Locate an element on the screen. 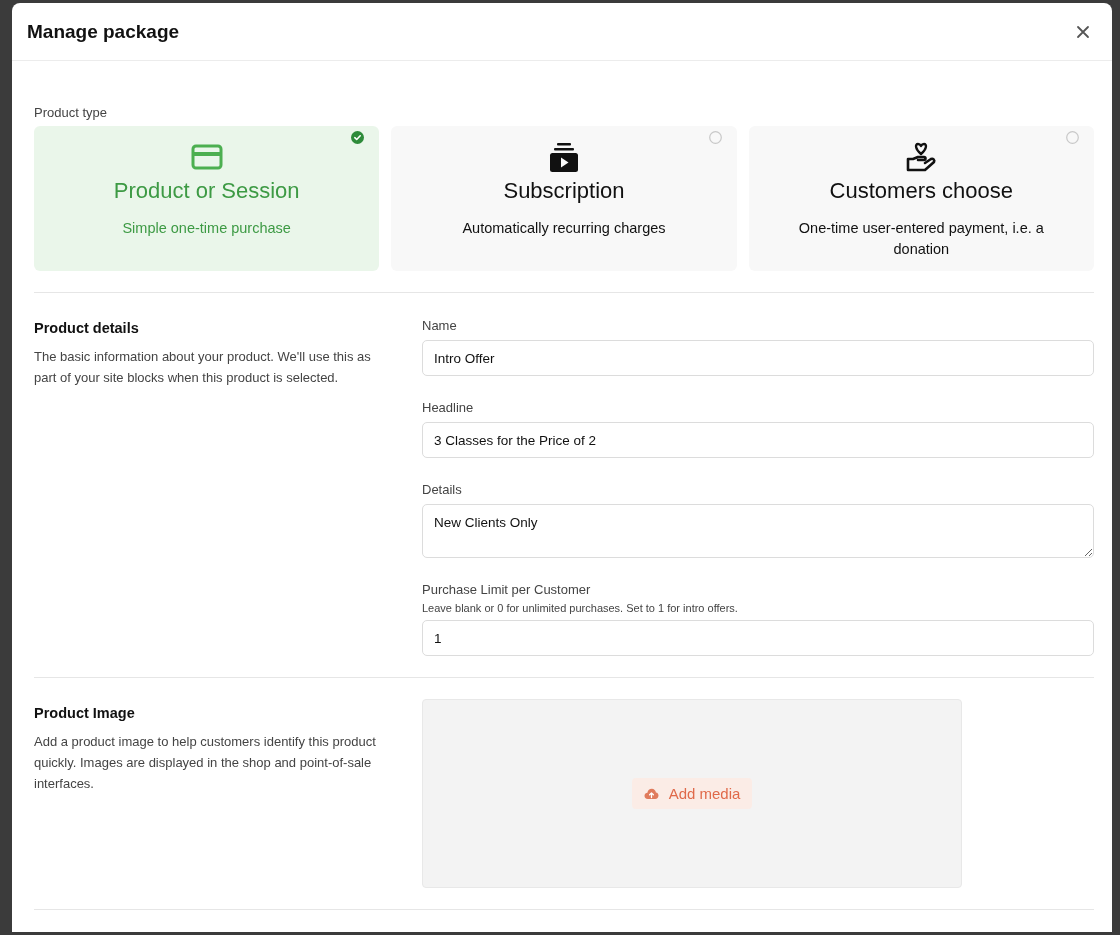 The width and height of the screenshot is (1120, 935). field-label: Headline is located at coordinates (448, 407).